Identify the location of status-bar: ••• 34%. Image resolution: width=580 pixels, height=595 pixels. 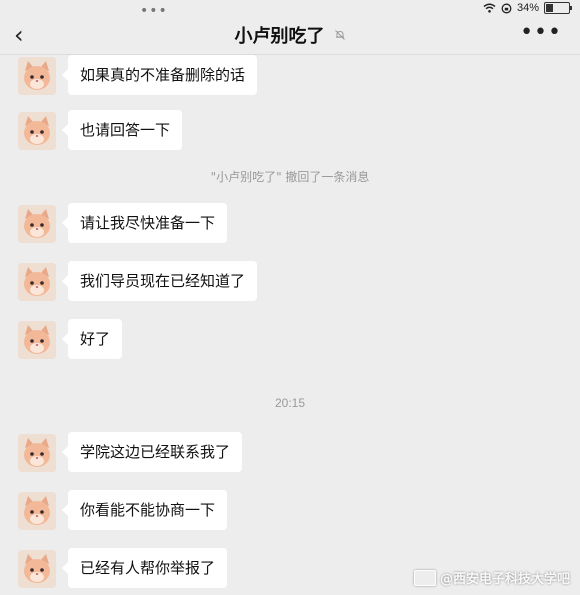
(290, 9).